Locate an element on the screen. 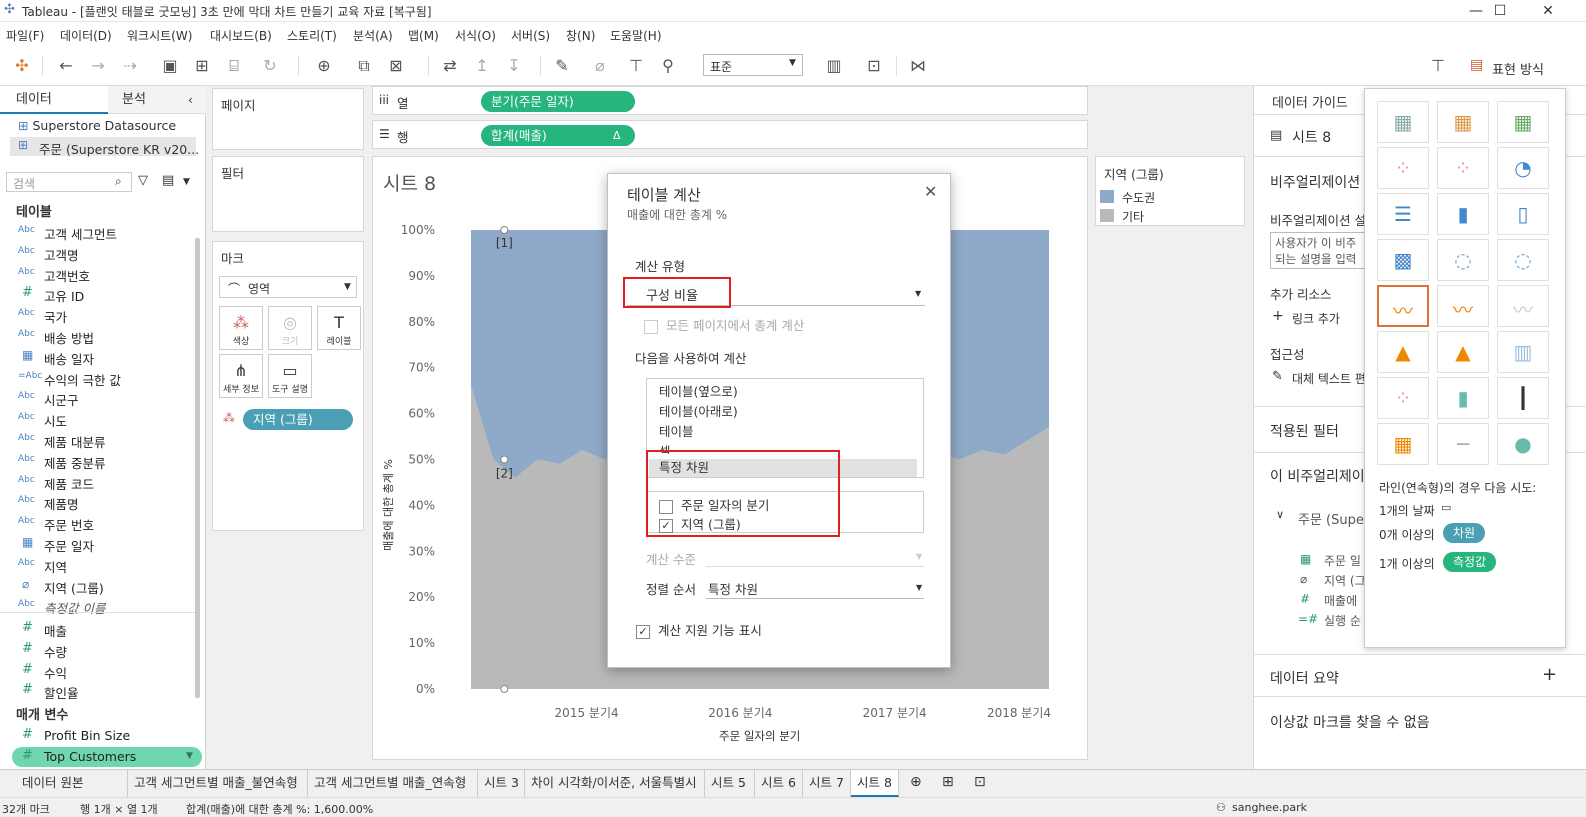  chart-type-thumbnail: ● is located at coordinates (1523, 444).